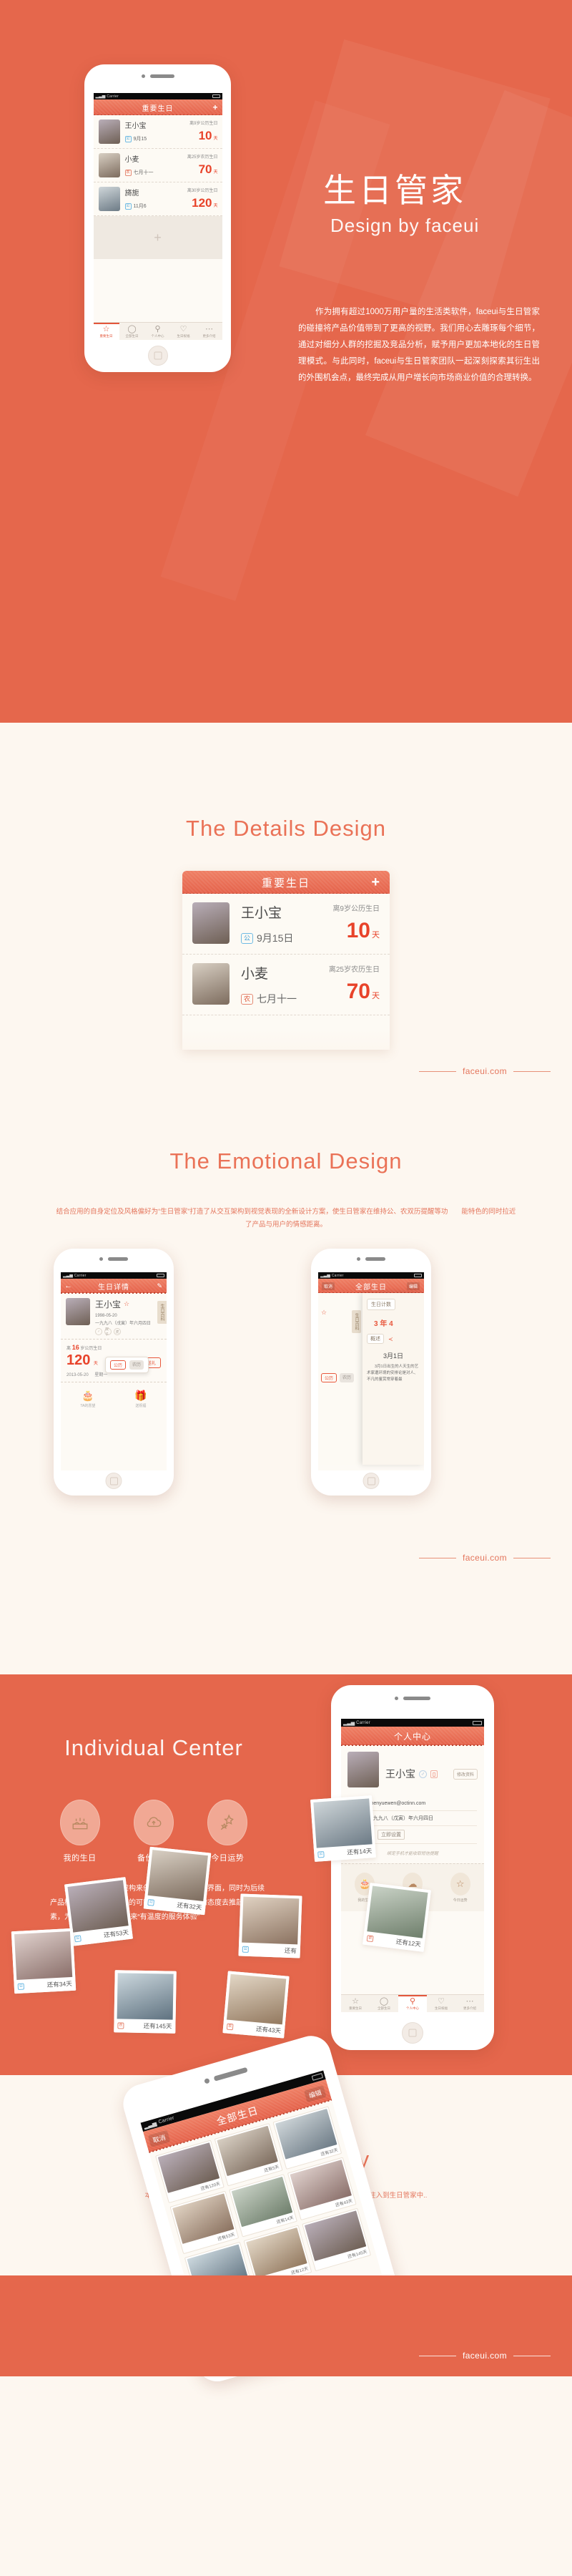  Describe the element at coordinates (337, 2239) in the screenshot. I see `grid-item: 还有145天` at that location.